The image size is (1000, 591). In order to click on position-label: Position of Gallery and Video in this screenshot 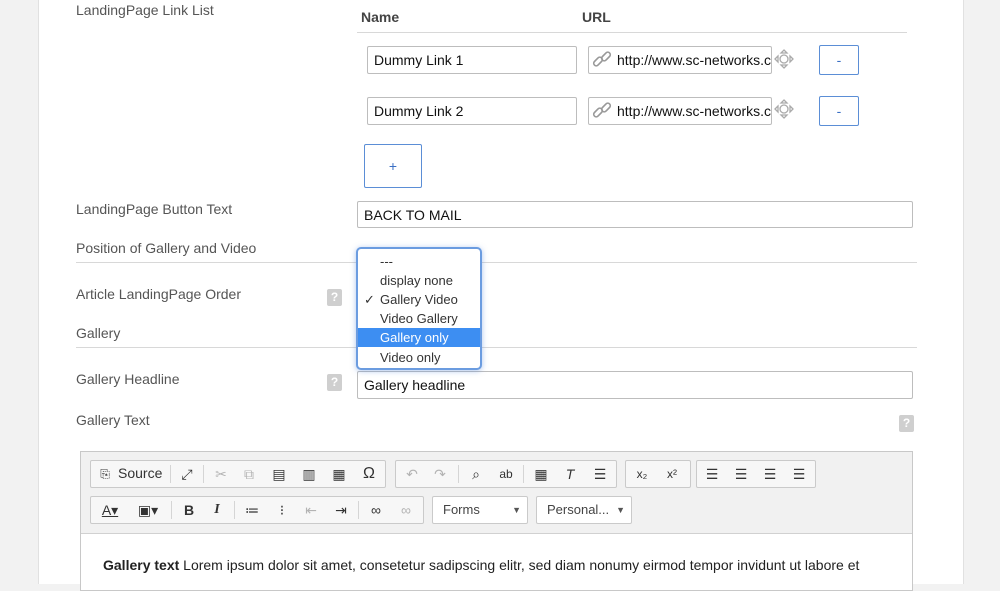, I will do `click(166, 248)`.